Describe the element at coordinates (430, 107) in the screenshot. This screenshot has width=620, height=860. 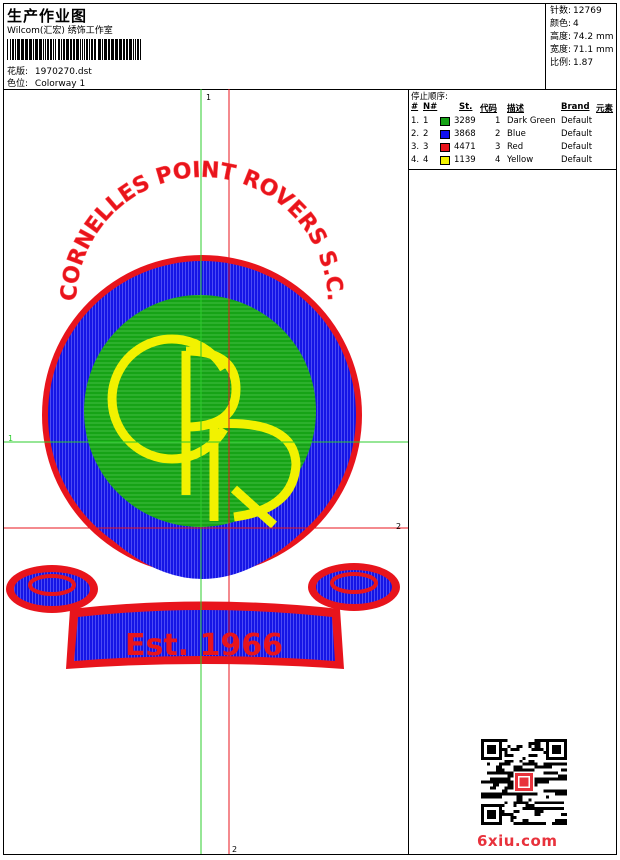
I see `col-n-header: N#` at that location.